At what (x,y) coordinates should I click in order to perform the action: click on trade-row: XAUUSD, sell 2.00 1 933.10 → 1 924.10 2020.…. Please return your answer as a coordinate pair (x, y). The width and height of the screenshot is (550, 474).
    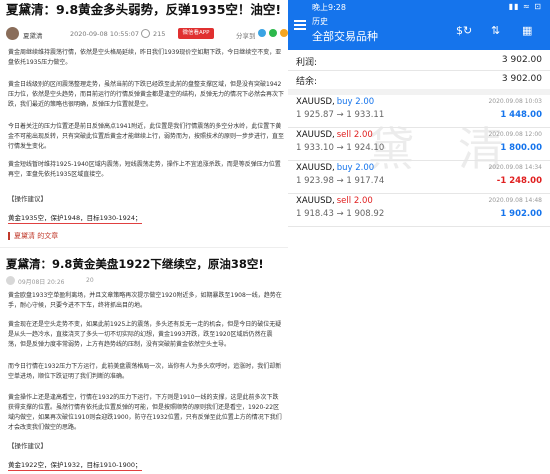
    Looking at the image, I should click on (419, 144).